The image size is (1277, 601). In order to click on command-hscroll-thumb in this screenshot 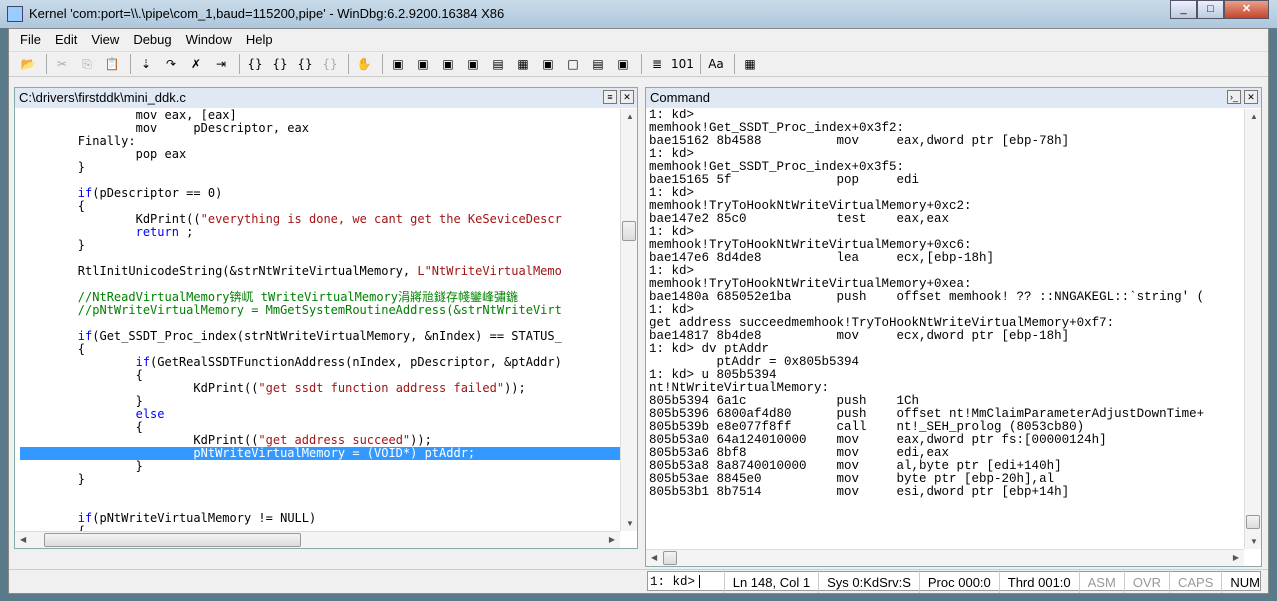, I will do `click(670, 558)`.